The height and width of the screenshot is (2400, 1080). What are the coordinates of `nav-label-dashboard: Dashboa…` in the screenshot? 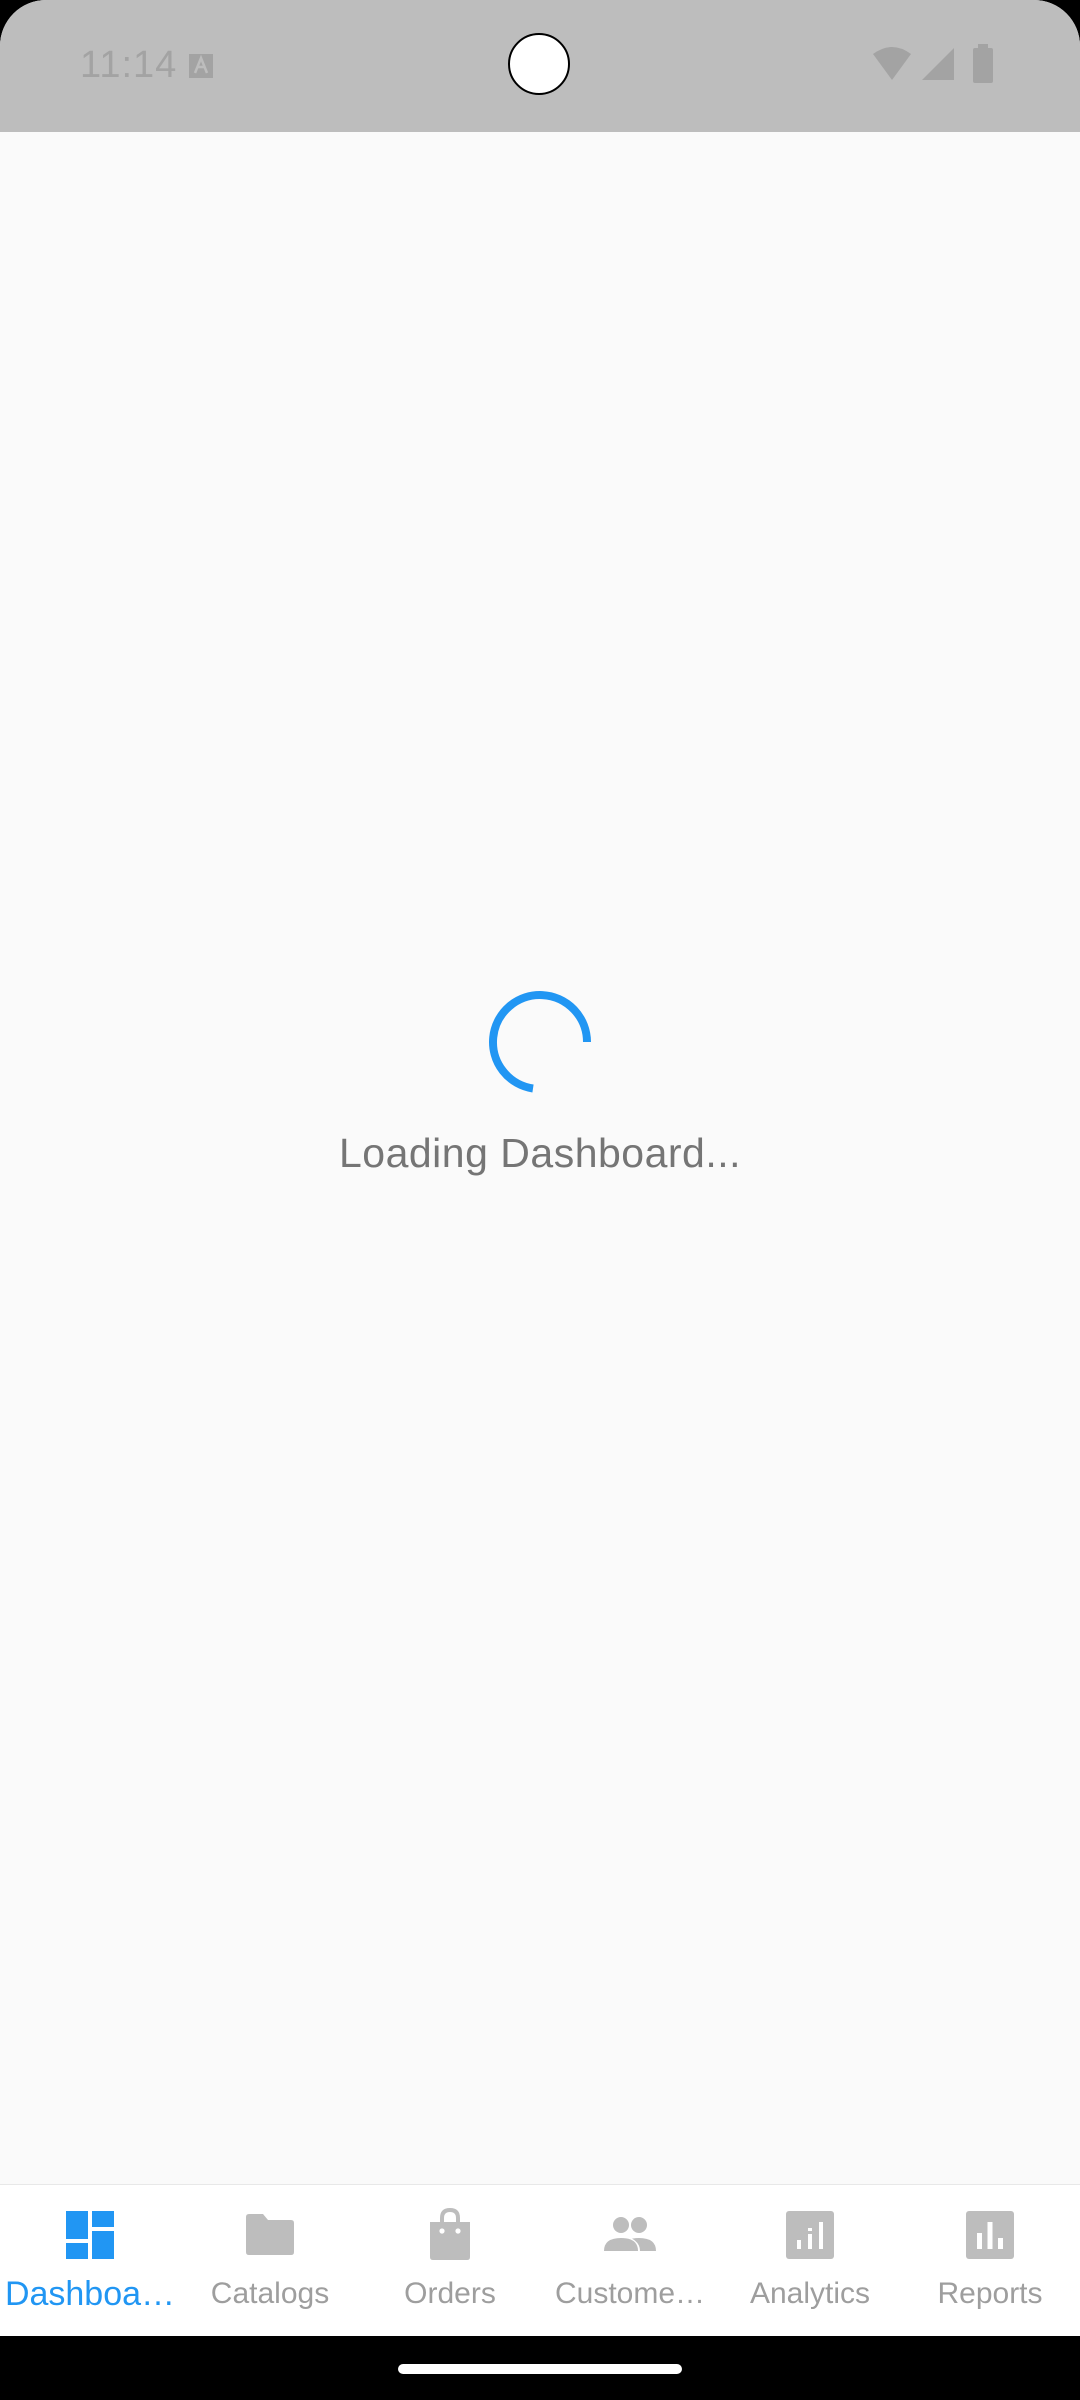 It's located at (90, 2294).